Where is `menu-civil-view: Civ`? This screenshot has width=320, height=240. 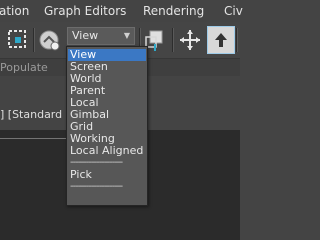
menu-civil-view: Civ is located at coordinates (233, 11).